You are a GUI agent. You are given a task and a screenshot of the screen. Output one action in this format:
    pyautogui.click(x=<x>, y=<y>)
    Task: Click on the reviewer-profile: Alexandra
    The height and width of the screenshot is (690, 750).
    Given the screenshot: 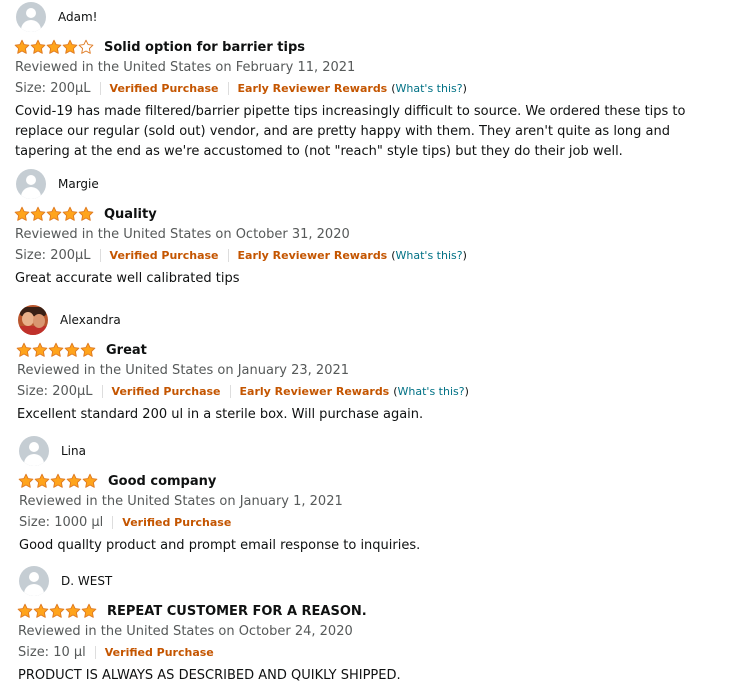 What is the action you would take?
    pyautogui.click(x=69, y=320)
    